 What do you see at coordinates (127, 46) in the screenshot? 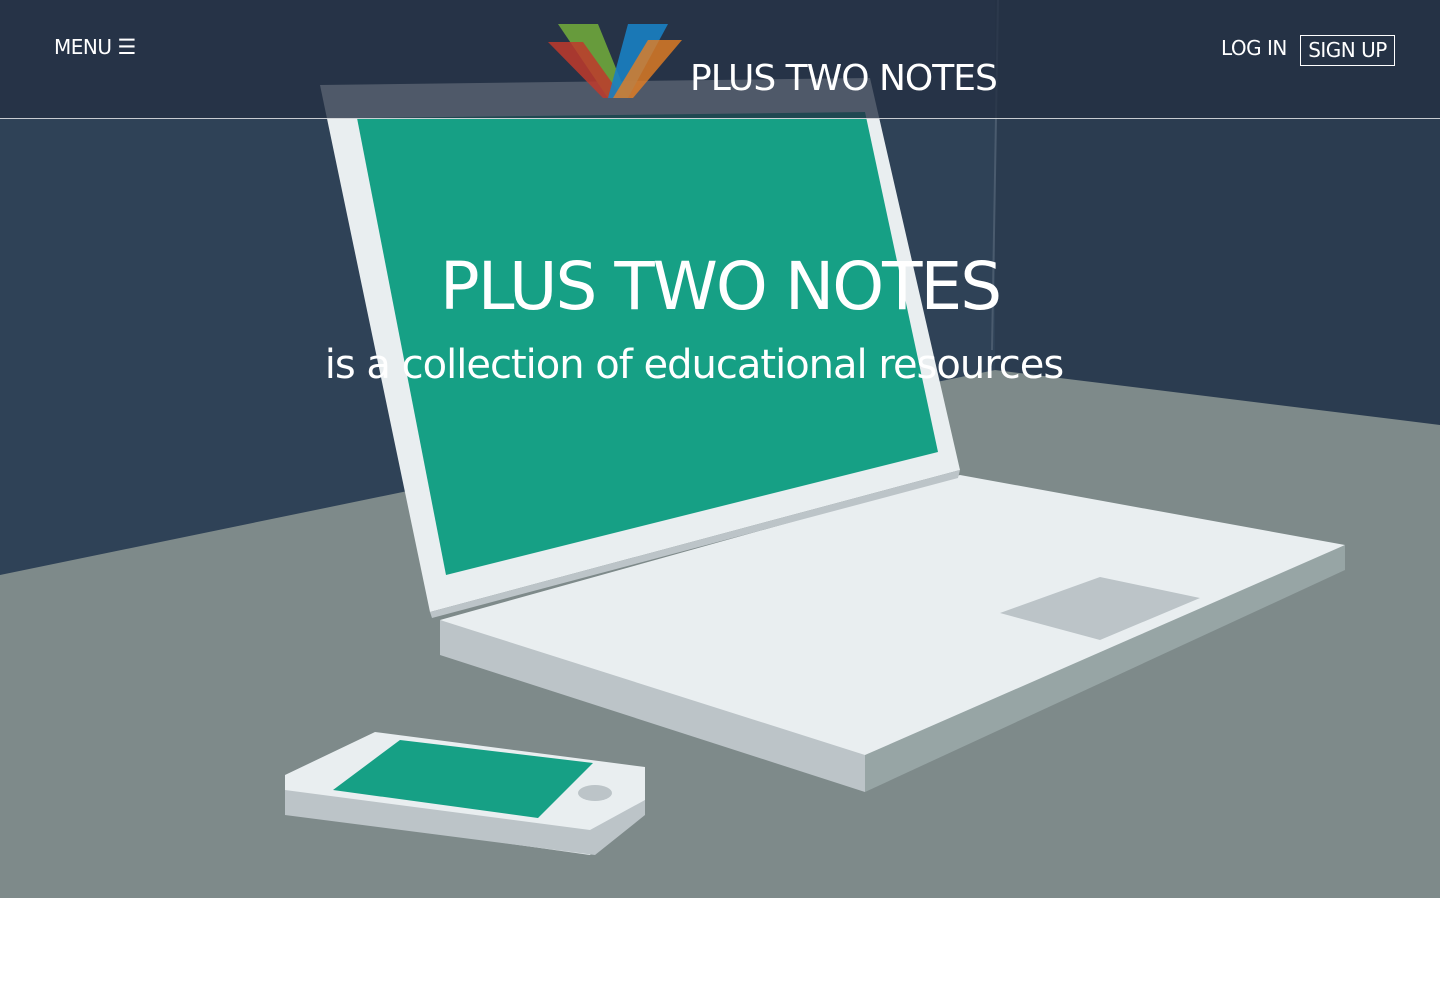
I see `hamburger-icon: ☰` at bounding box center [127, 46].